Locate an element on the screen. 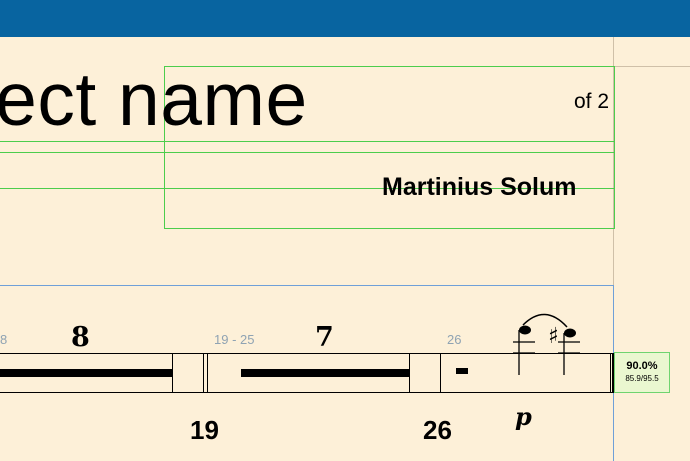  measure-range-label: 8 is located at coordinates (4, 339).